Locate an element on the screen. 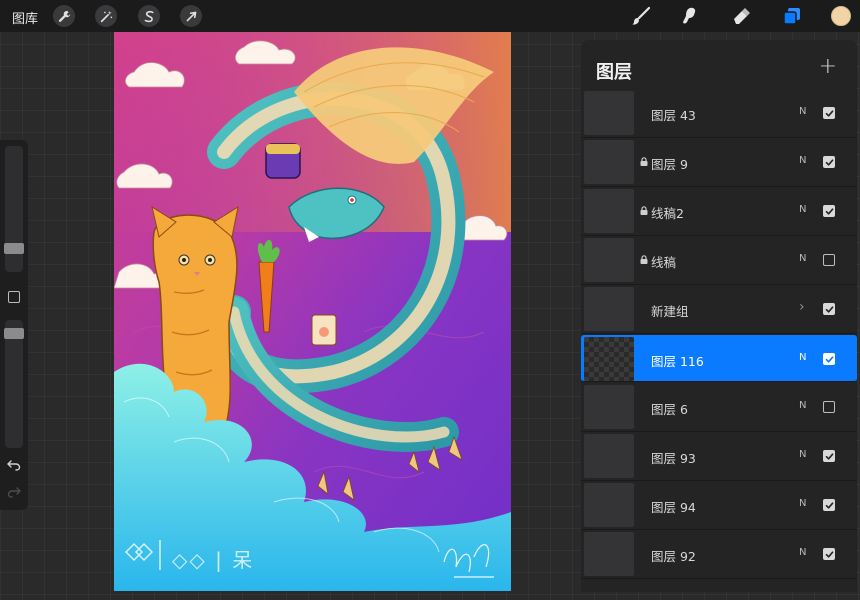  layer-name: 图层 94 is located at coordinates (673, 507).